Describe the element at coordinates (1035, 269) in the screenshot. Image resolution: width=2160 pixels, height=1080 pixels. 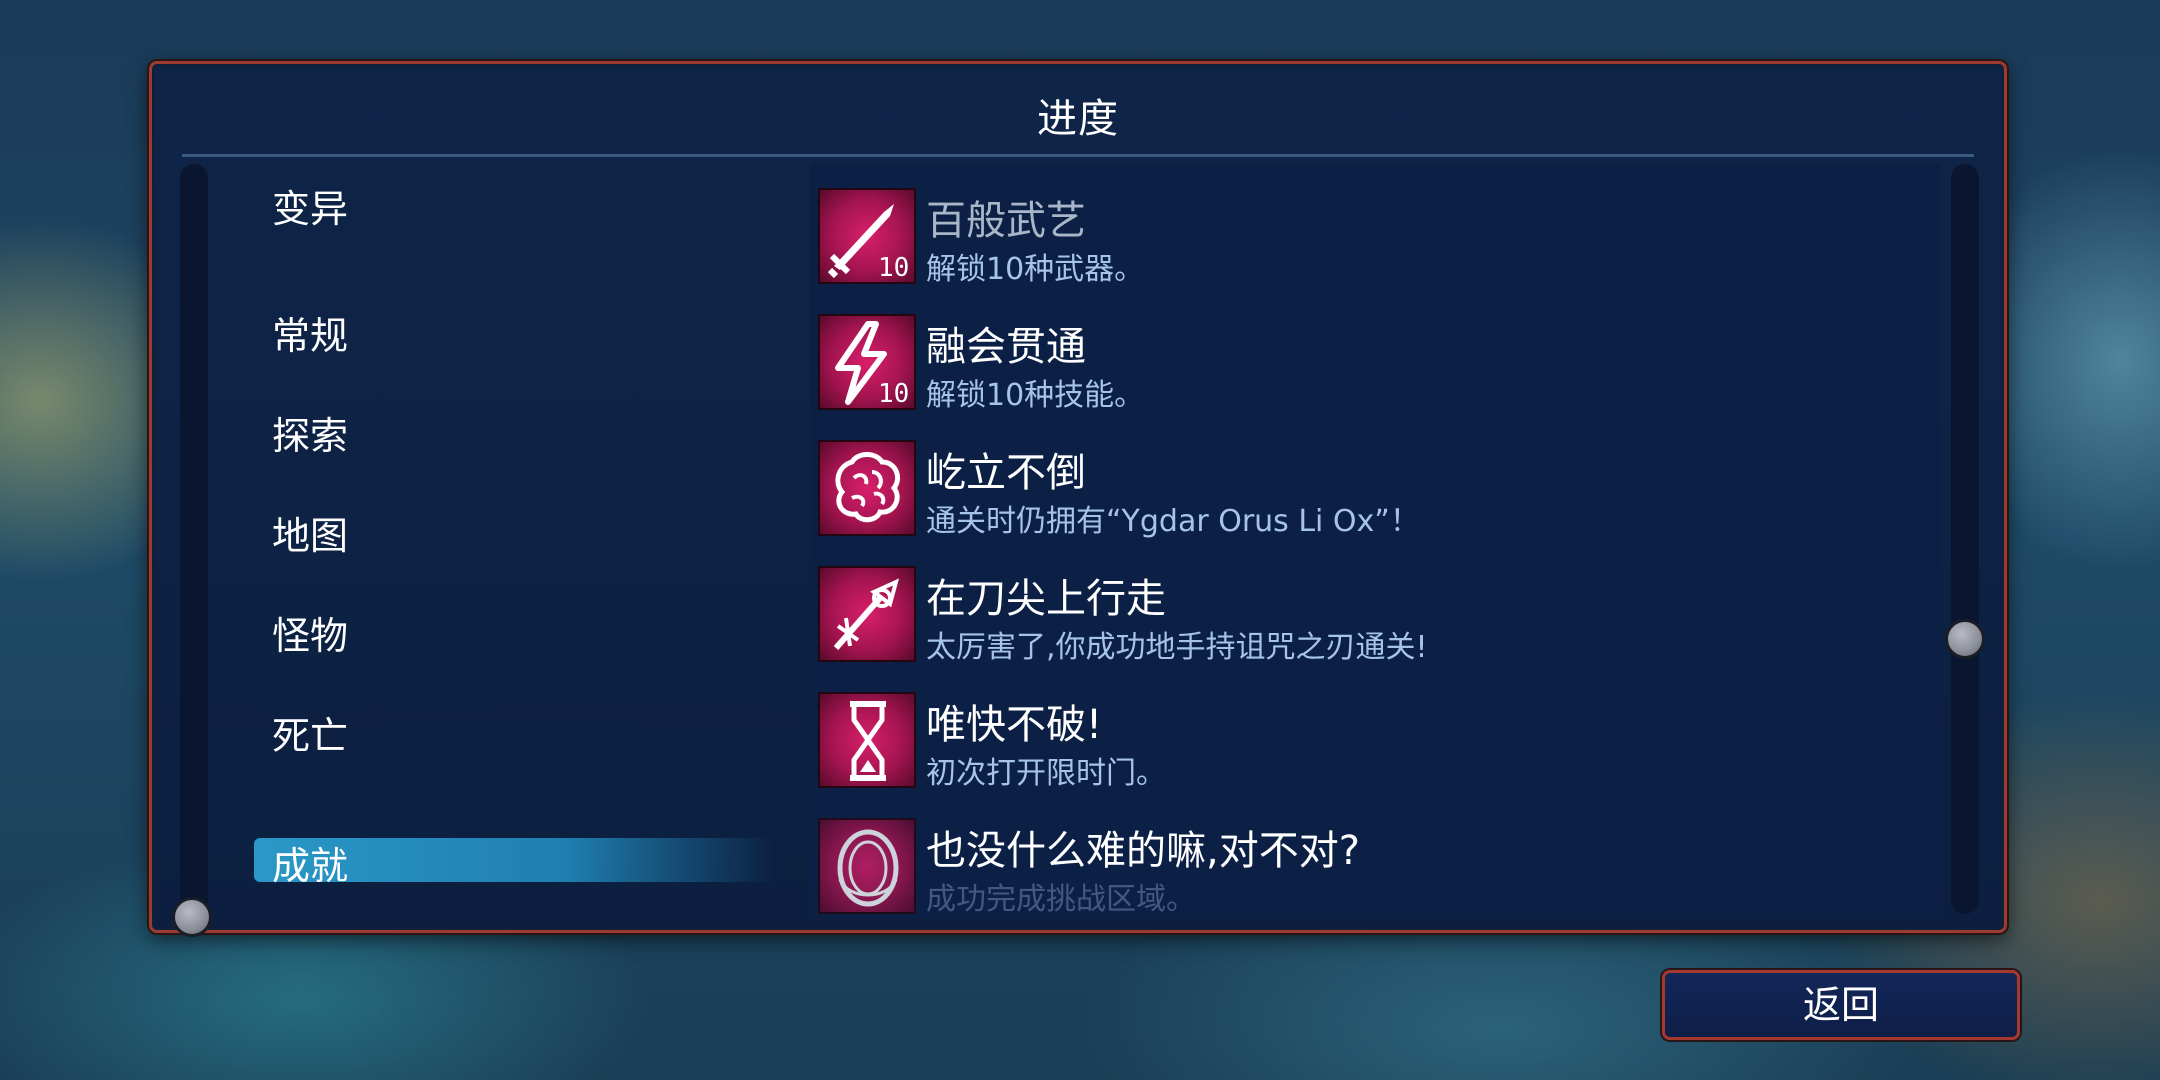
I see `achievement-desc: 解锁10种武器。` at that location.